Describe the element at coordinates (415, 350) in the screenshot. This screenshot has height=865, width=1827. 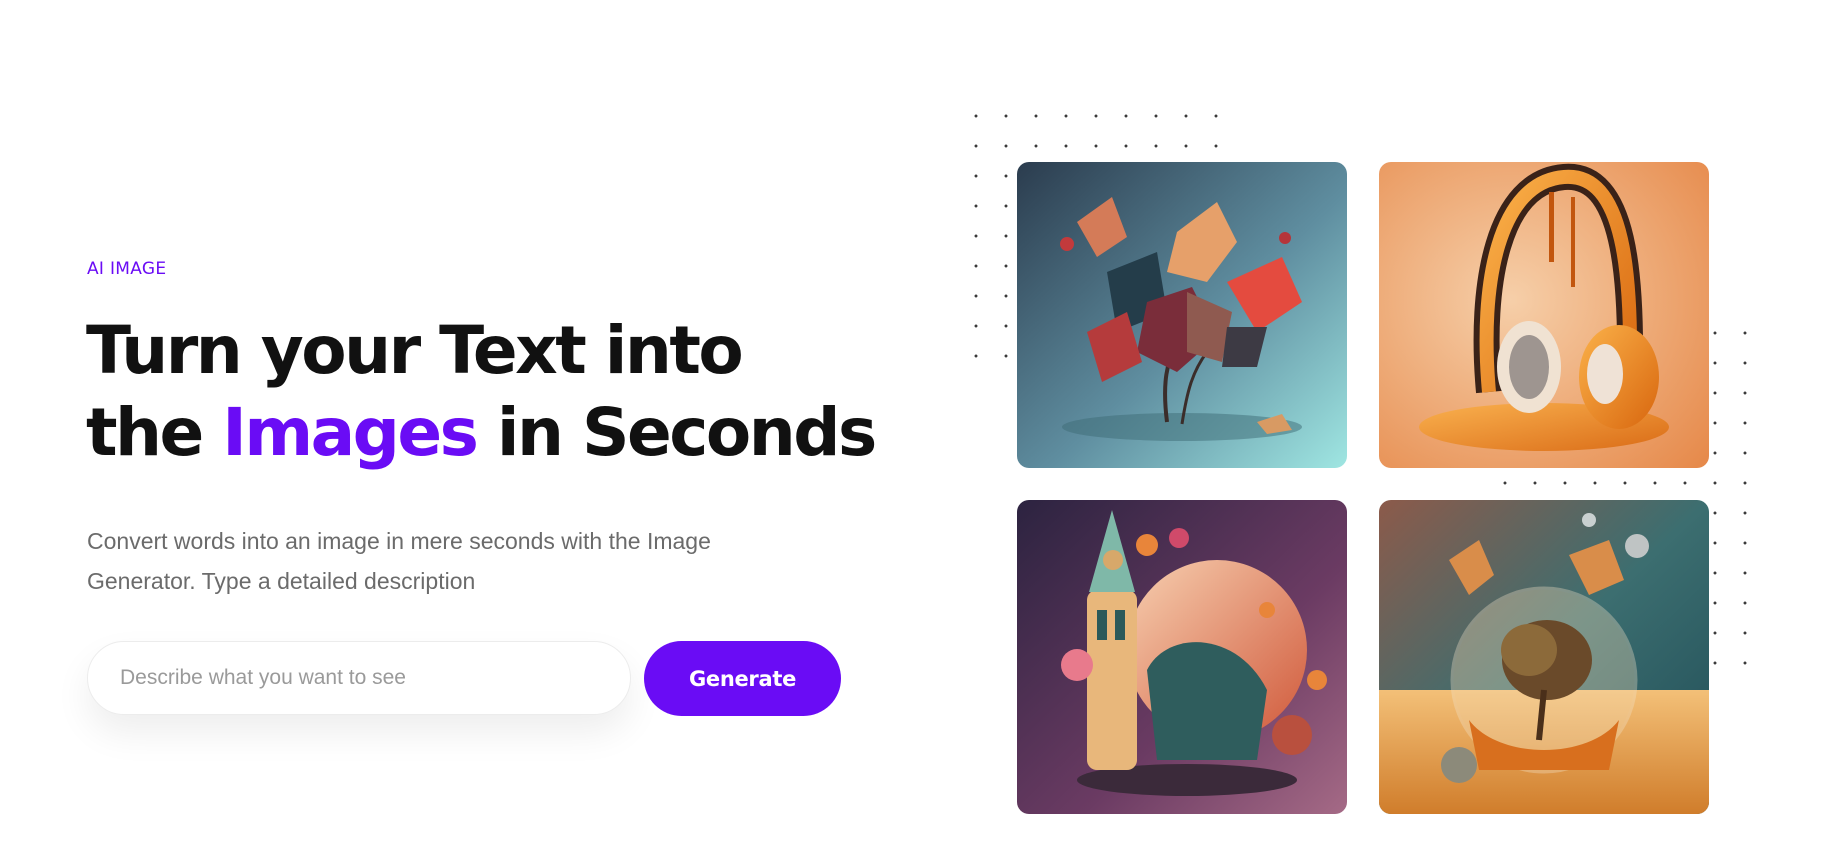
I see `headline-line-1: Turn your Text into` at that location.